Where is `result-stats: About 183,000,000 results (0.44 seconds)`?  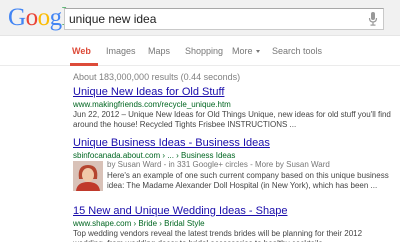
result-stats: About 183,000,000 results (0.44 seconds) is located at coordinates (157, 77).